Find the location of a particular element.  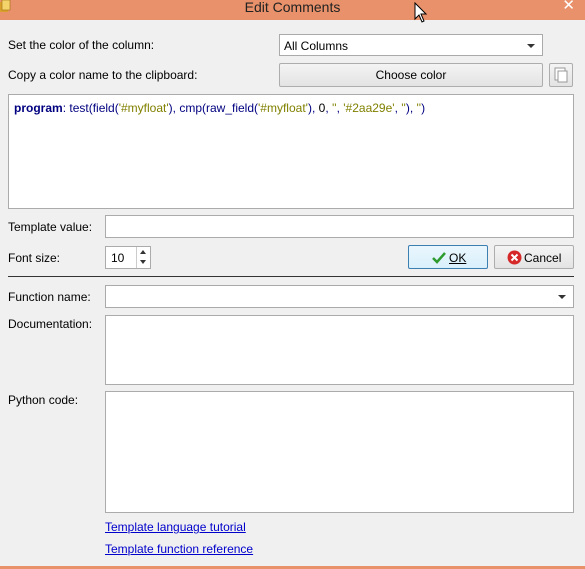

documentation-textarea is located at coordinates (339, 350).